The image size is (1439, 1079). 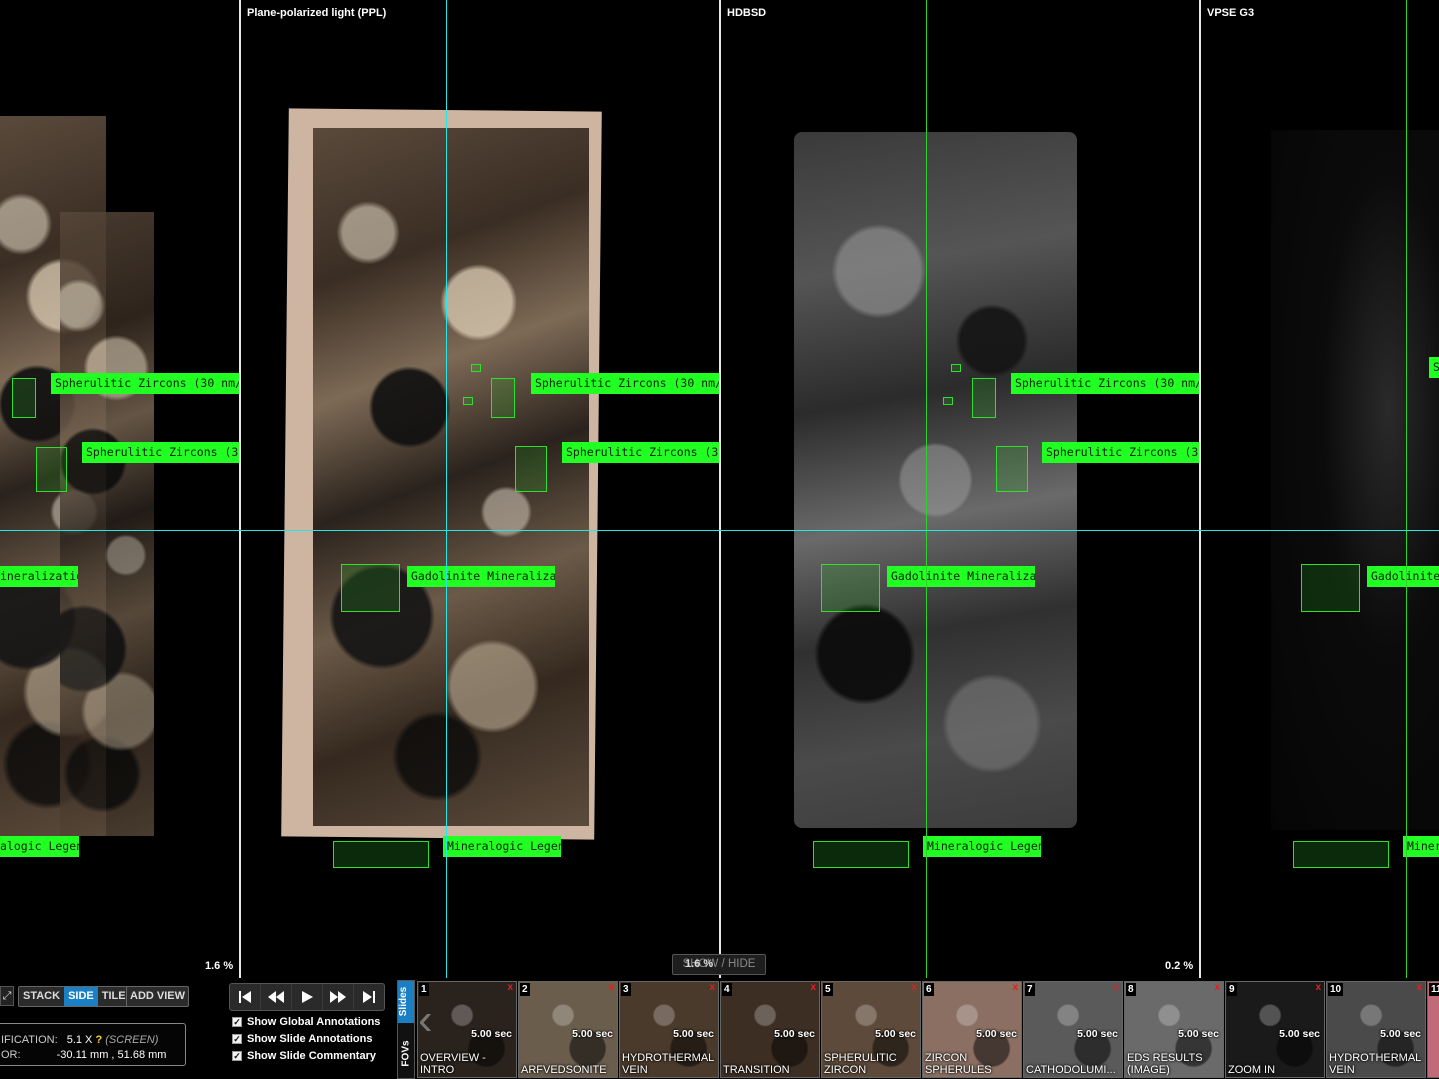 I want to click on slide-title: OVERVIEW - INTRO, so click(x=453, y=1064).